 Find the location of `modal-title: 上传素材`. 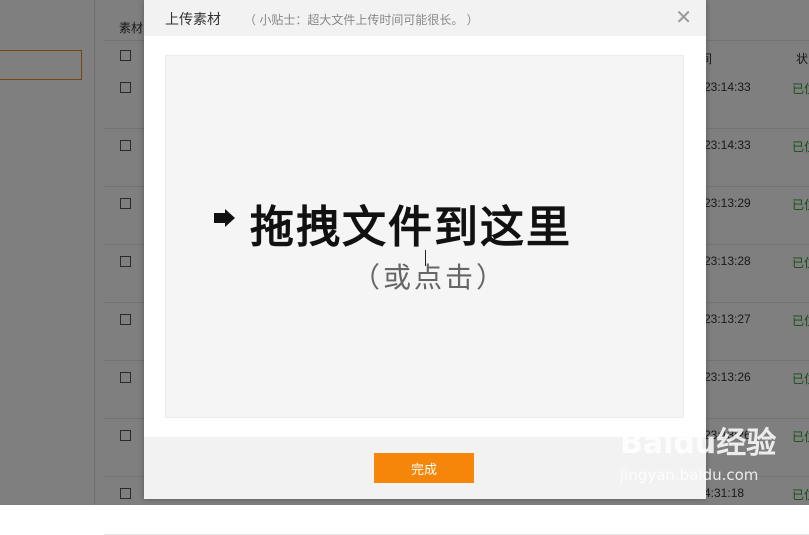

modal-title: 上传素材 is located at coordinates (193, 19).